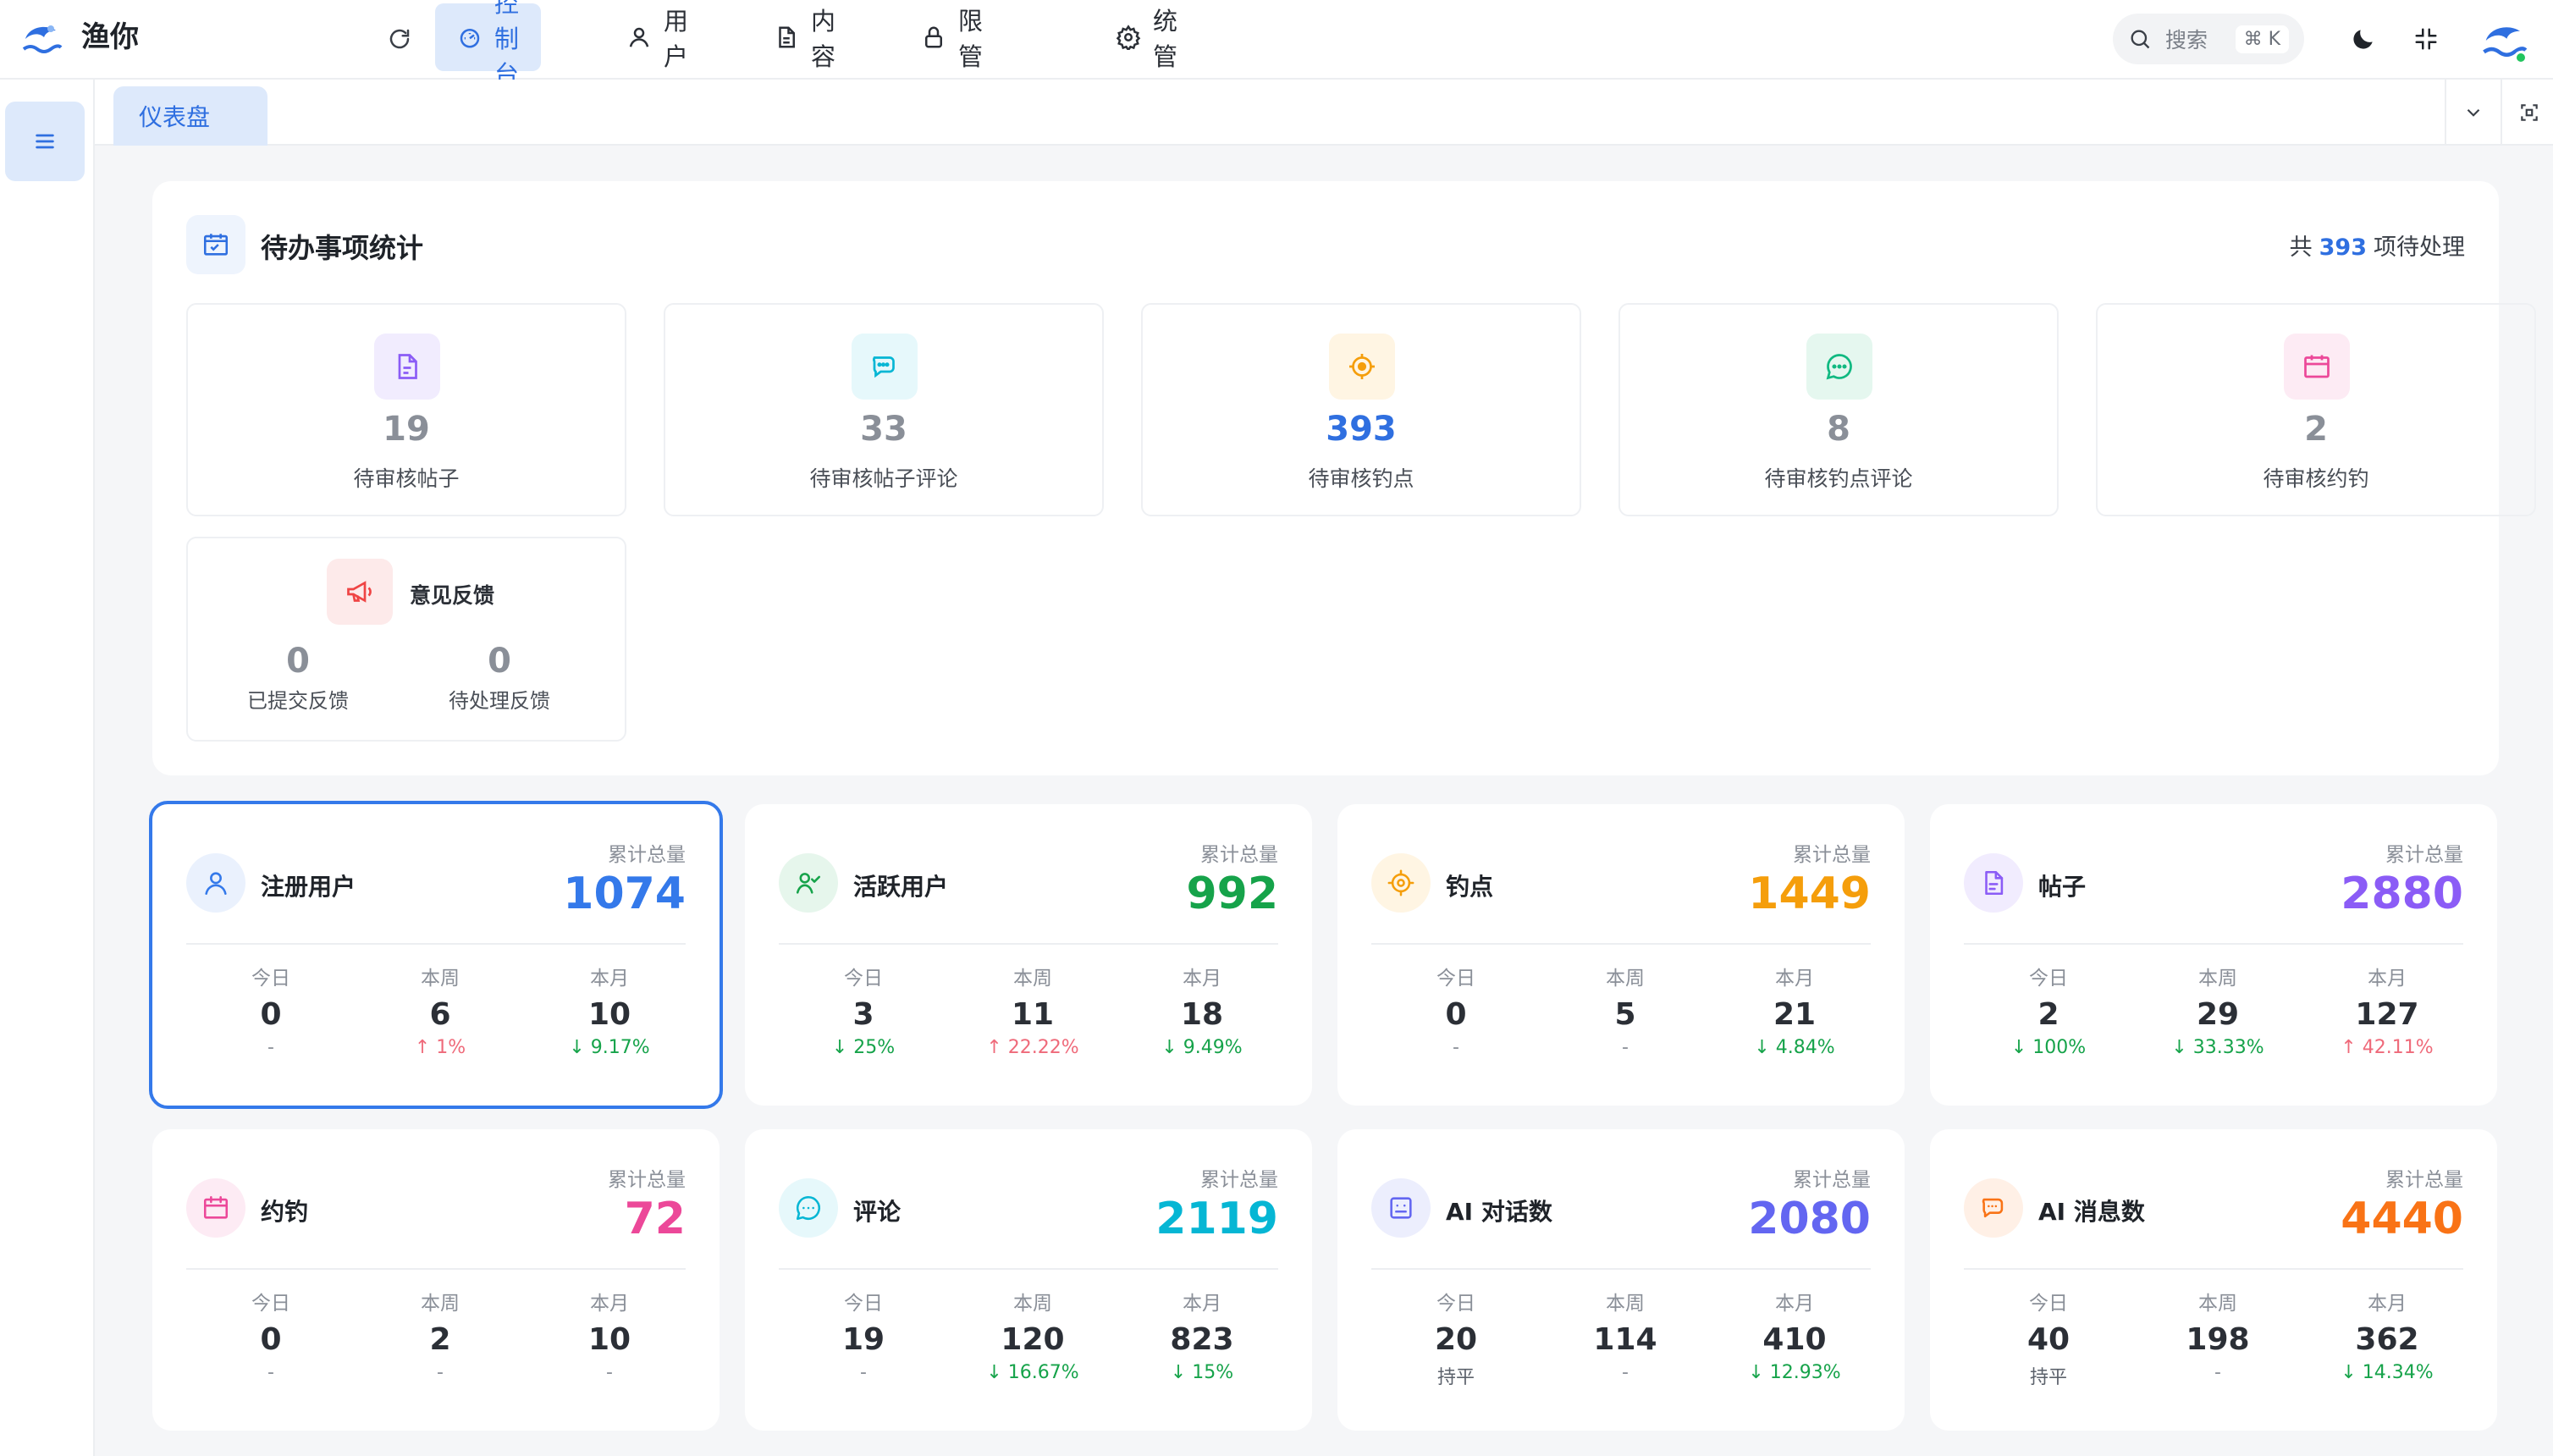 Image resolution: width=2553 pixels, height=1456 pixels. Describe the element at coordinates (2504, 40) in the screenshot. I see `avatar` at that location.